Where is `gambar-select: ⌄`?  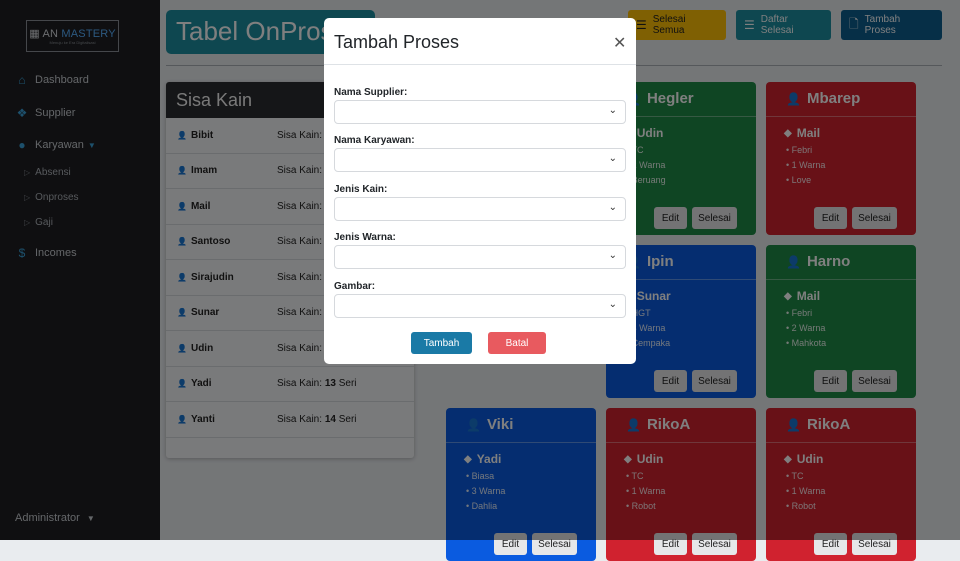 gambar-select: ⌄ is located at coordinates (480, 306).